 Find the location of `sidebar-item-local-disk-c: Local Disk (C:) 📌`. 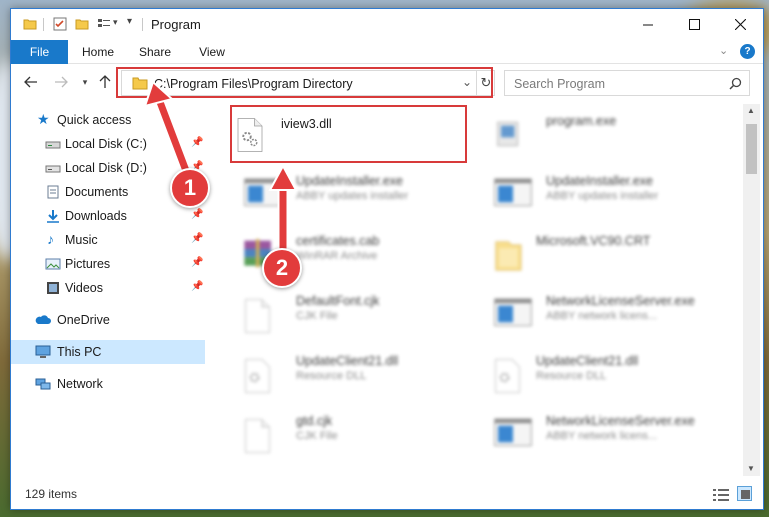

sidebar-item-local-disk-c: Local Disk (C:) 📌 is located at coordinates (108, 144).